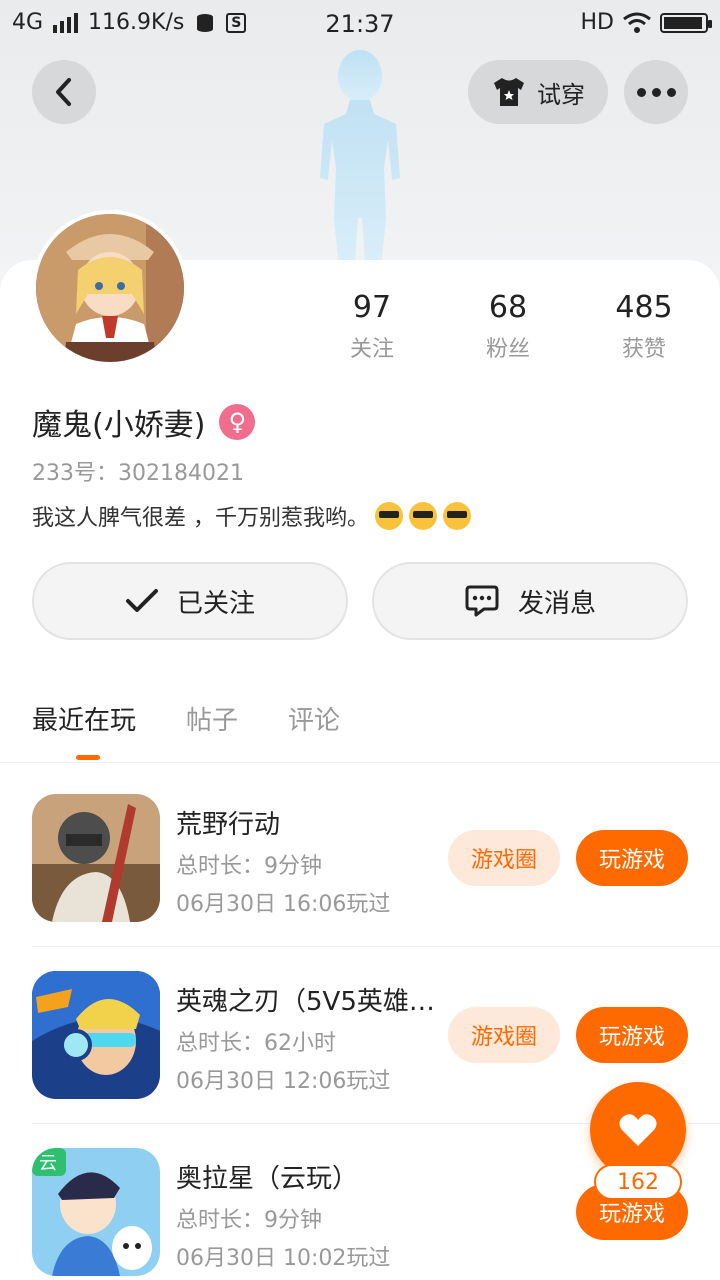 The height and width of the screenshot is (1280, 720). Describe the element at coordinates (215, 603) in the screenshot. I see `following-label: 已关注` at that location.